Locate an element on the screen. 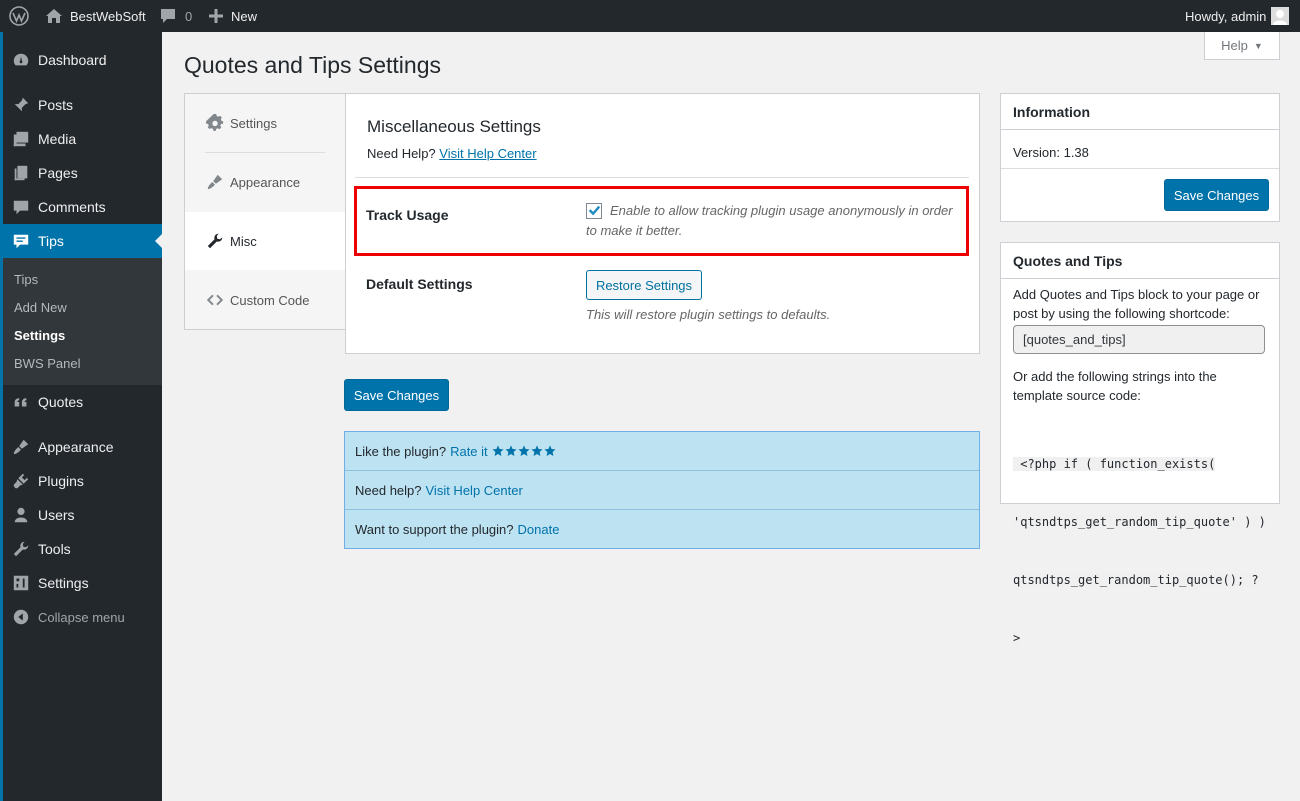  admin-bar: BestWebSoft 0 New Howdy, admin is located at coordinates (650, 16).